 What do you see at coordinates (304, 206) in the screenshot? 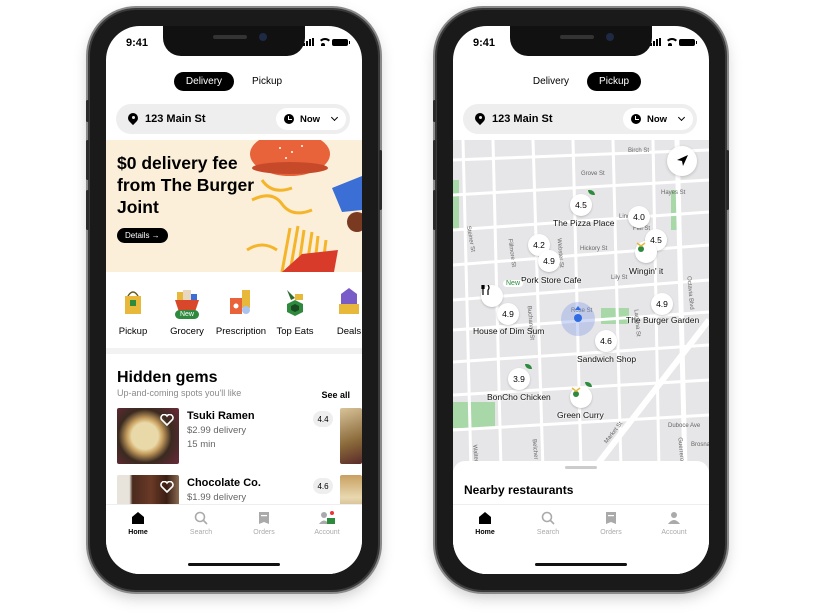
I see `burger-fries-illustration` at bounding box center [304, 206].